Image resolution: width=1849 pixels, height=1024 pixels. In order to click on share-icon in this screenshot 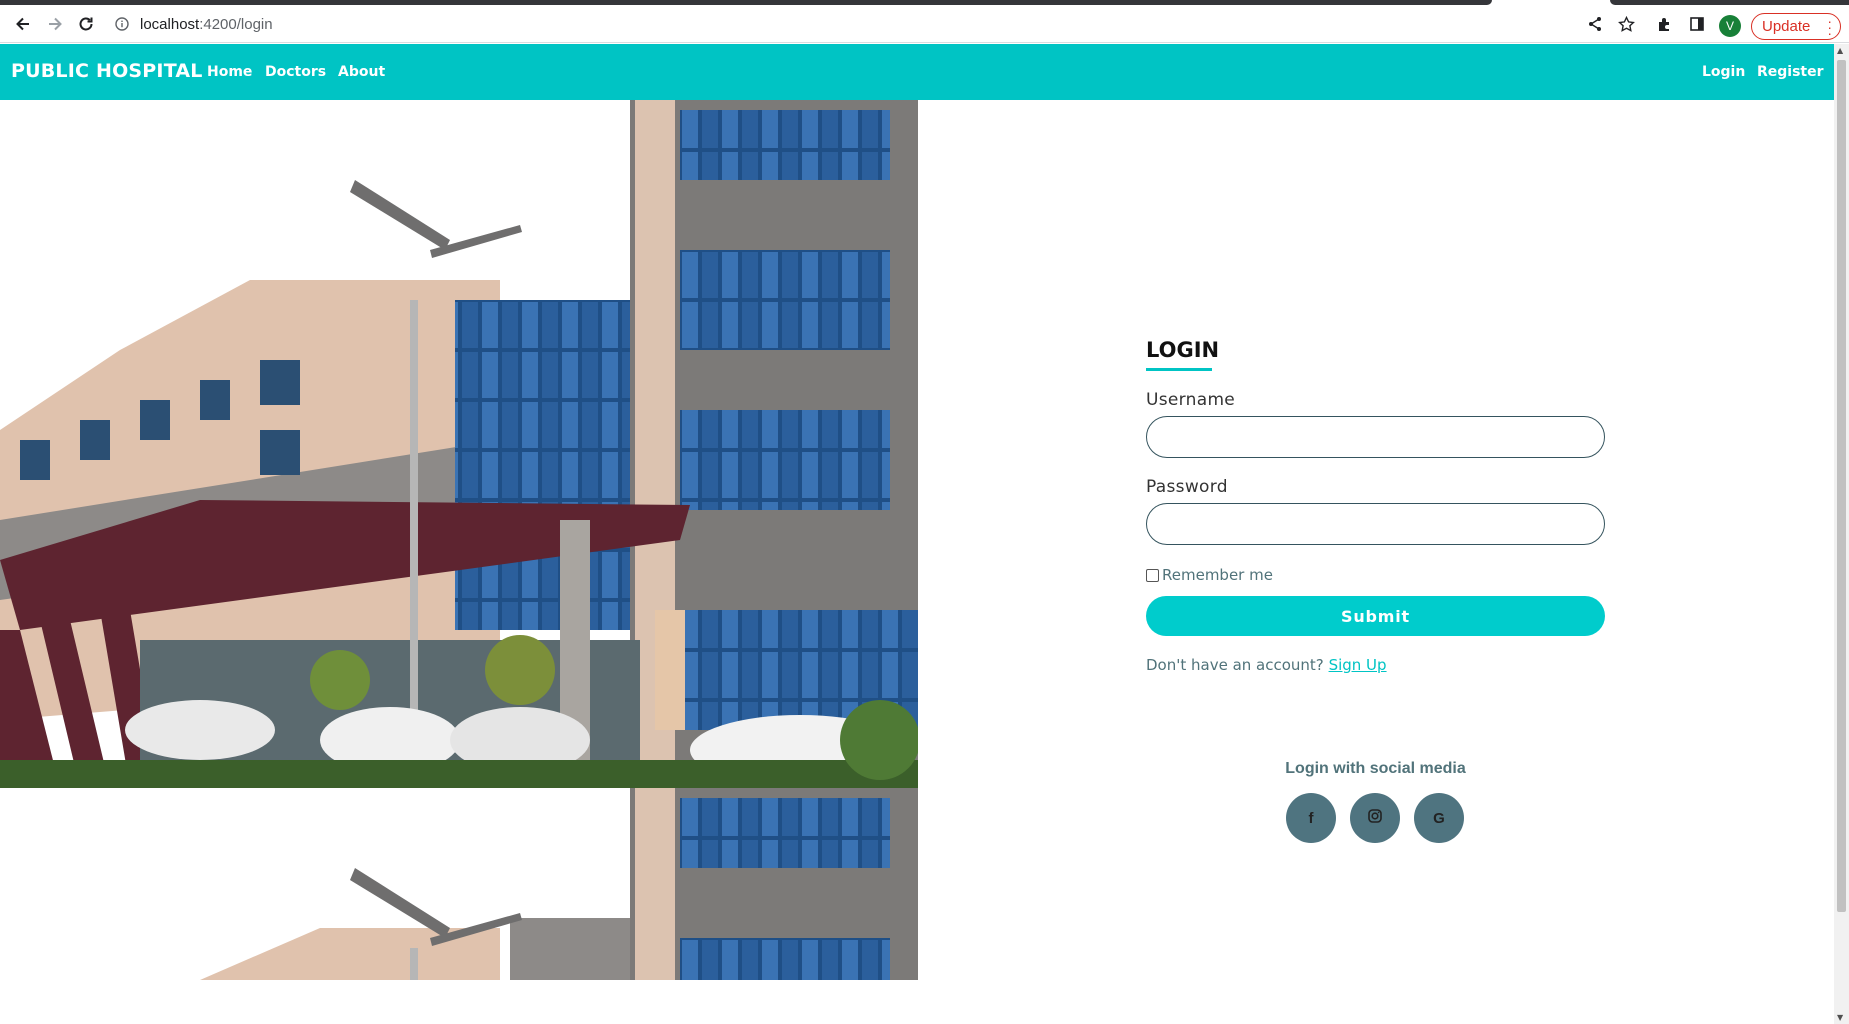, I will do `click(1595, 24)`.